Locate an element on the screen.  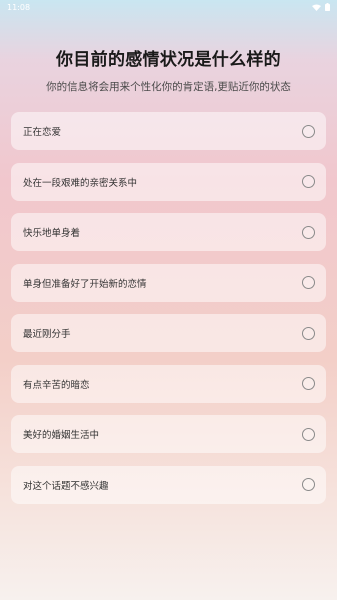
option-happy-marriage: 美好的婚姻生活中 is located at coordinates (168, 434).